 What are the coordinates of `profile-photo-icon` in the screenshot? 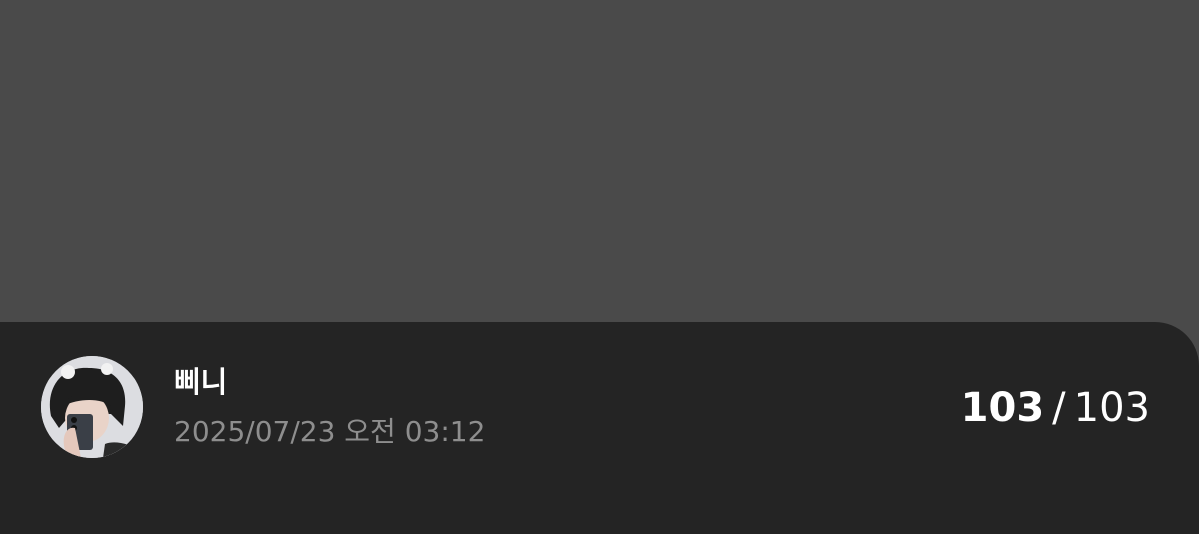 It's located at (92, 407).